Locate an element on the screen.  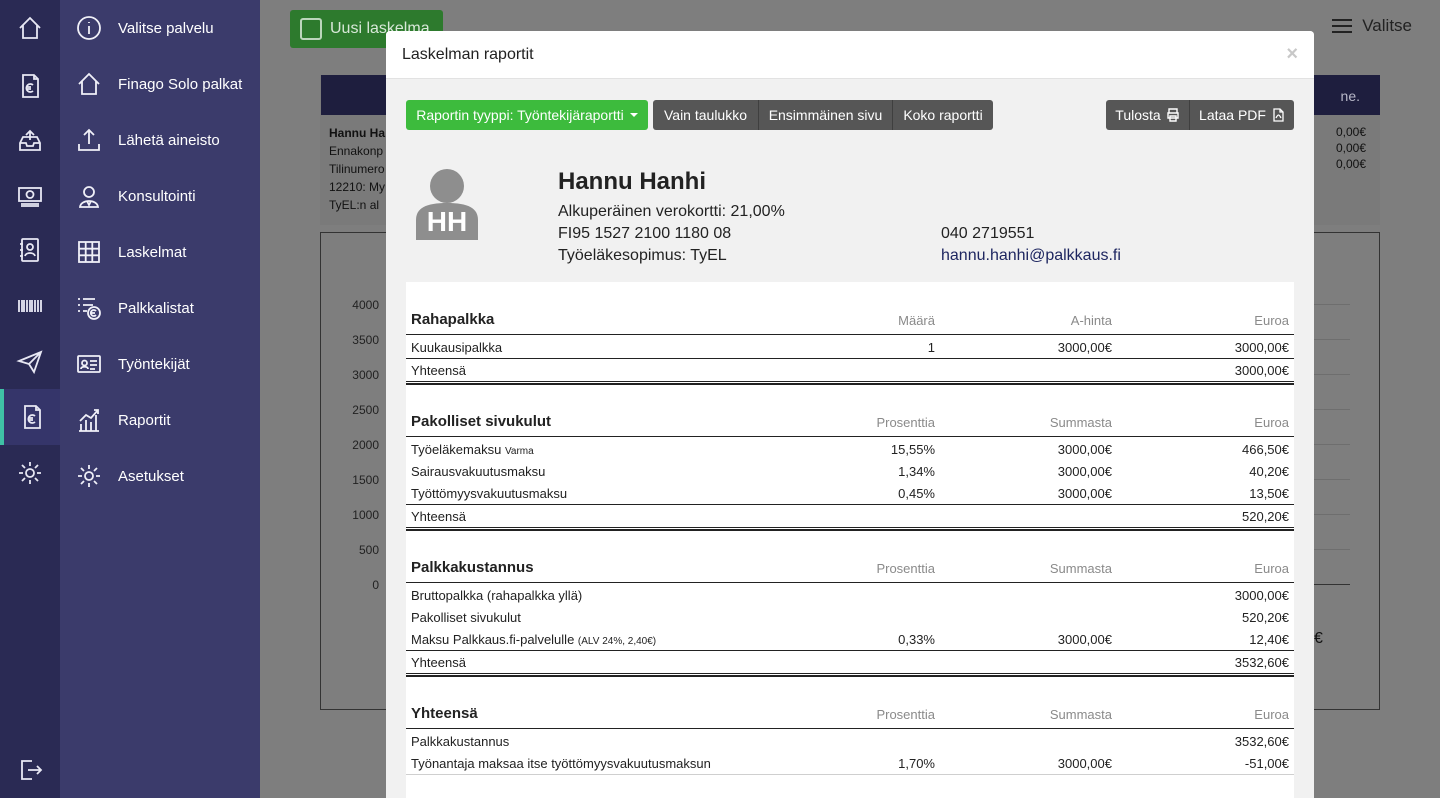
sidebar-item-asetukset: Asetukset is located at coordinates (160, 476).